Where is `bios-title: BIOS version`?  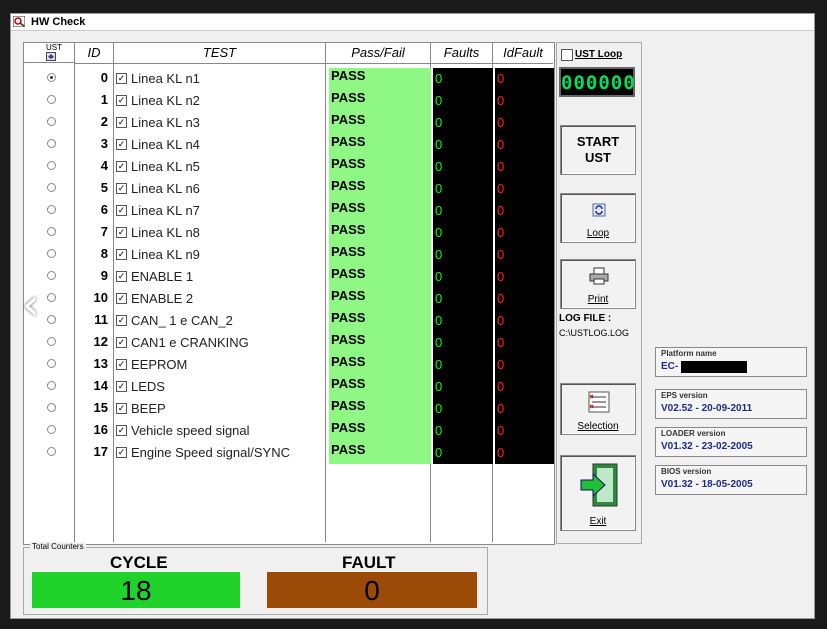 bios-title: BIOS version is located at coordinates (686, 471).